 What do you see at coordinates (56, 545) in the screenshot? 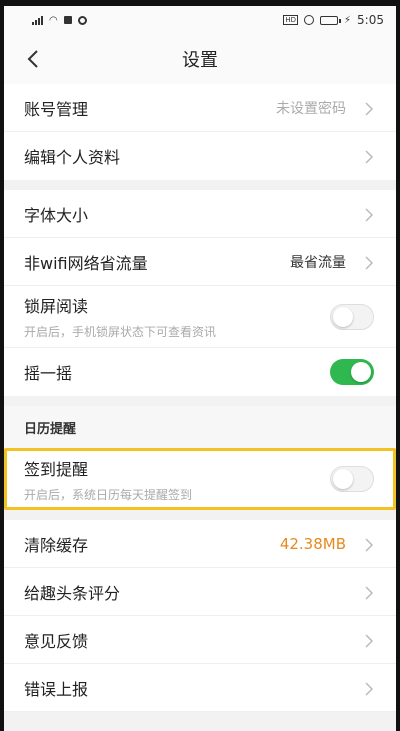
I see `row-label: 清除缓存` at bounding box center [56, 545].